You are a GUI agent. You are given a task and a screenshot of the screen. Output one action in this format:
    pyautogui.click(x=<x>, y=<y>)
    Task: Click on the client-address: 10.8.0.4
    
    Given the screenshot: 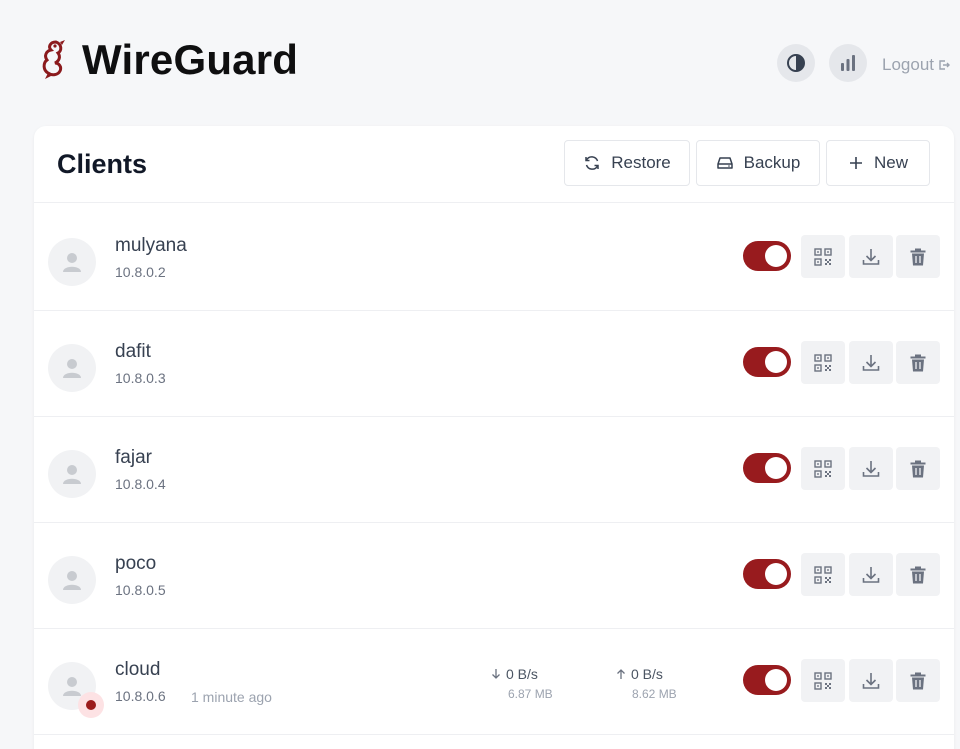 What is the action you would take?
    pyautogui.click(x=140, y=484)
    